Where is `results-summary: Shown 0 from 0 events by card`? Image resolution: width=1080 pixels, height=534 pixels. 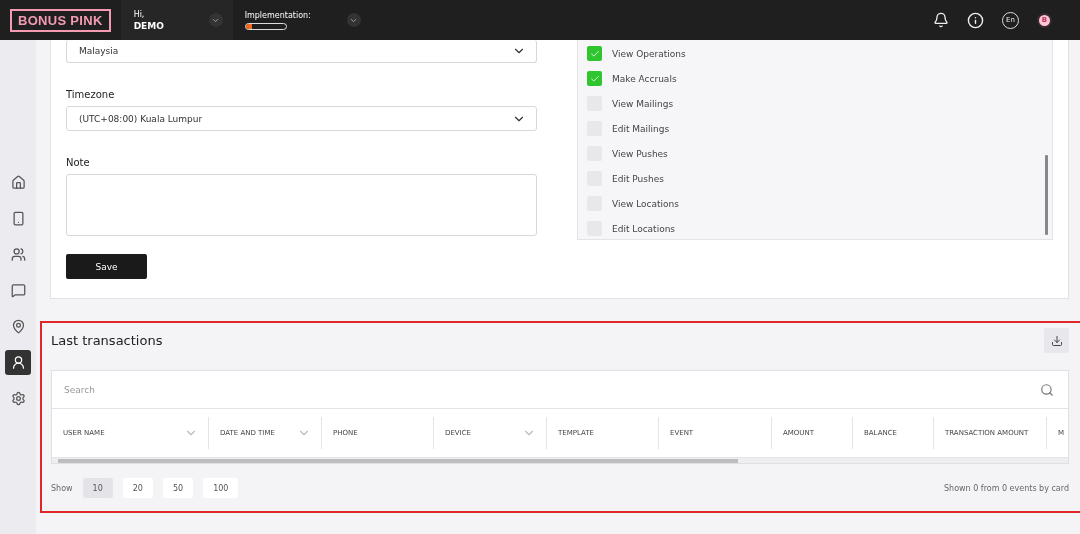 results-summary: Shown 0 from 0 events by card is located at coordinates (1006, 488).